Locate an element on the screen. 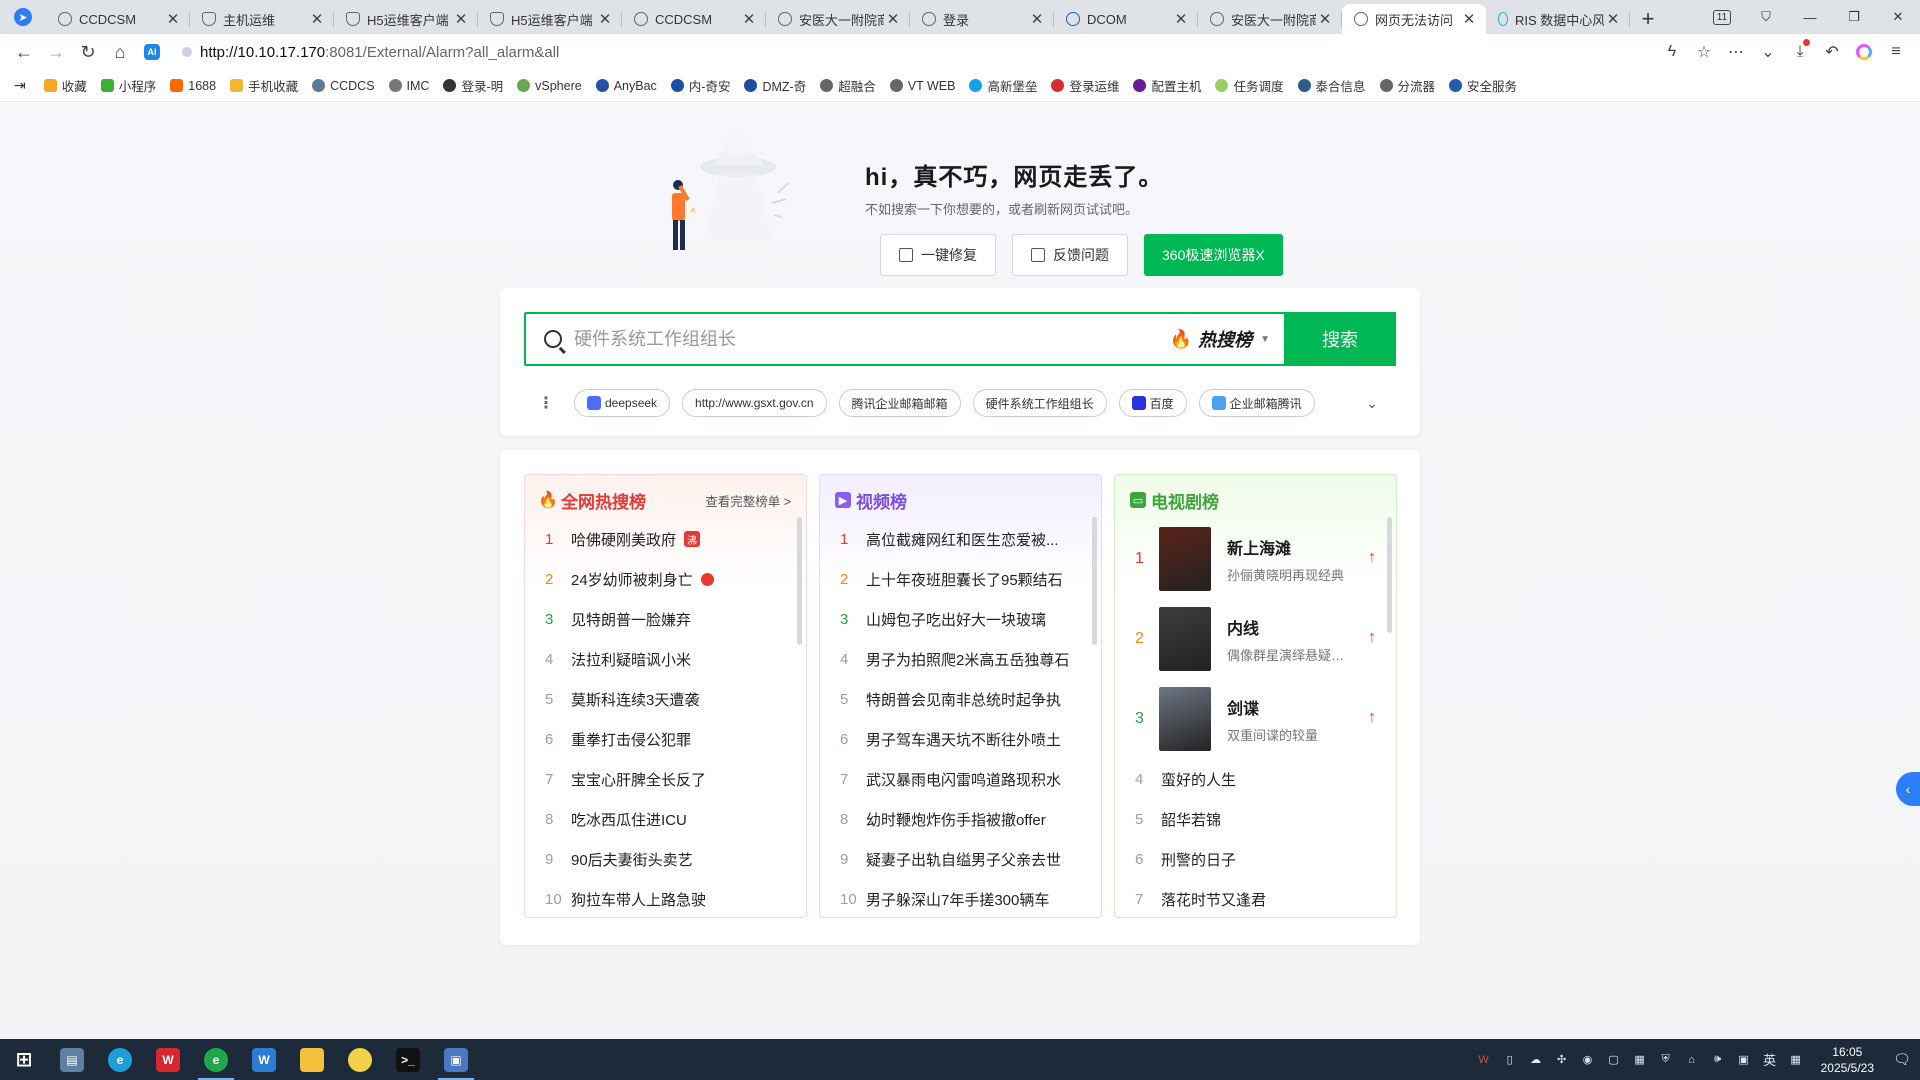 The width and height of the screenshot is (1920, 1080). shield-icon: ⛨ is located at coordinates (1666, 1060).